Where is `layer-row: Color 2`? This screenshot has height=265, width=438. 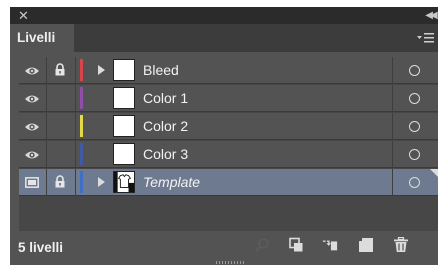 layer-row: Color 2 is located at coordinates (228, 126).